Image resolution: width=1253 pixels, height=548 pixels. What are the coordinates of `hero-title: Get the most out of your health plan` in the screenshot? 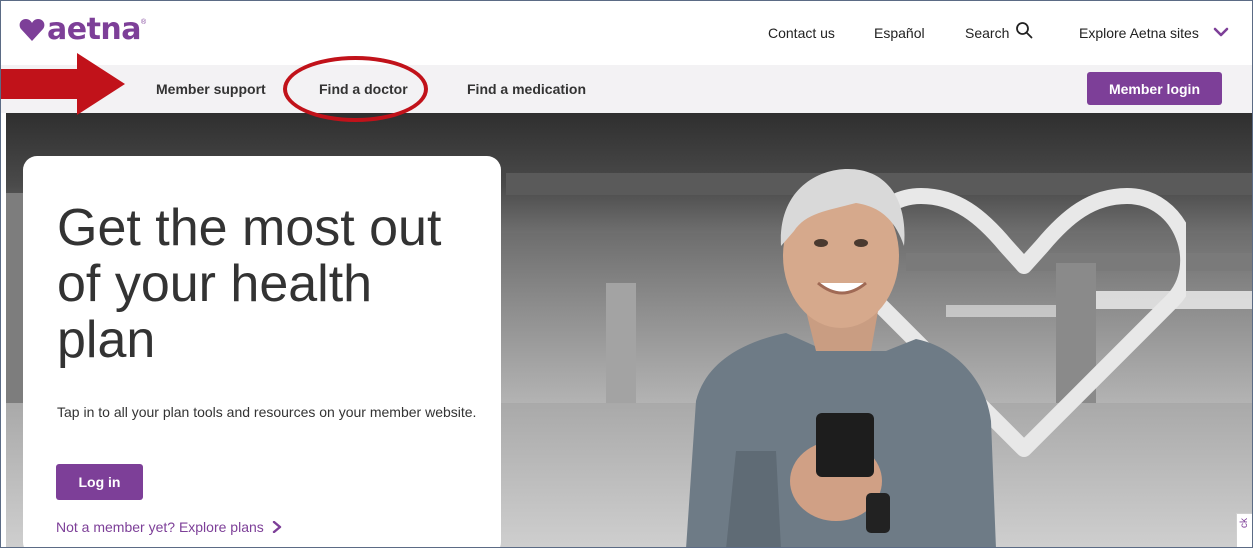 It's located at (249, 284).